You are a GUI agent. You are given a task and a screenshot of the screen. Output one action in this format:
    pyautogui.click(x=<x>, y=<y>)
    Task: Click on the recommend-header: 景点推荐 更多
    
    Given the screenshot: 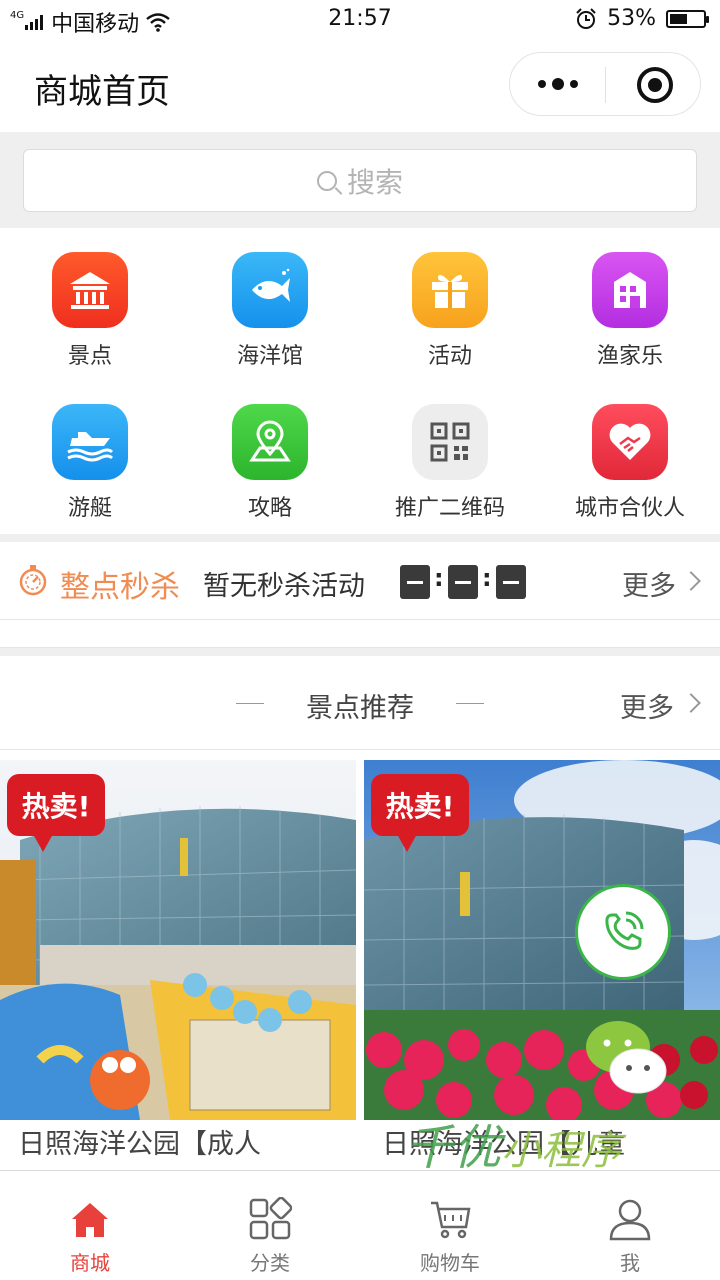 What is the action you would take?
    pyautogui.click(x=360, y=703)
    